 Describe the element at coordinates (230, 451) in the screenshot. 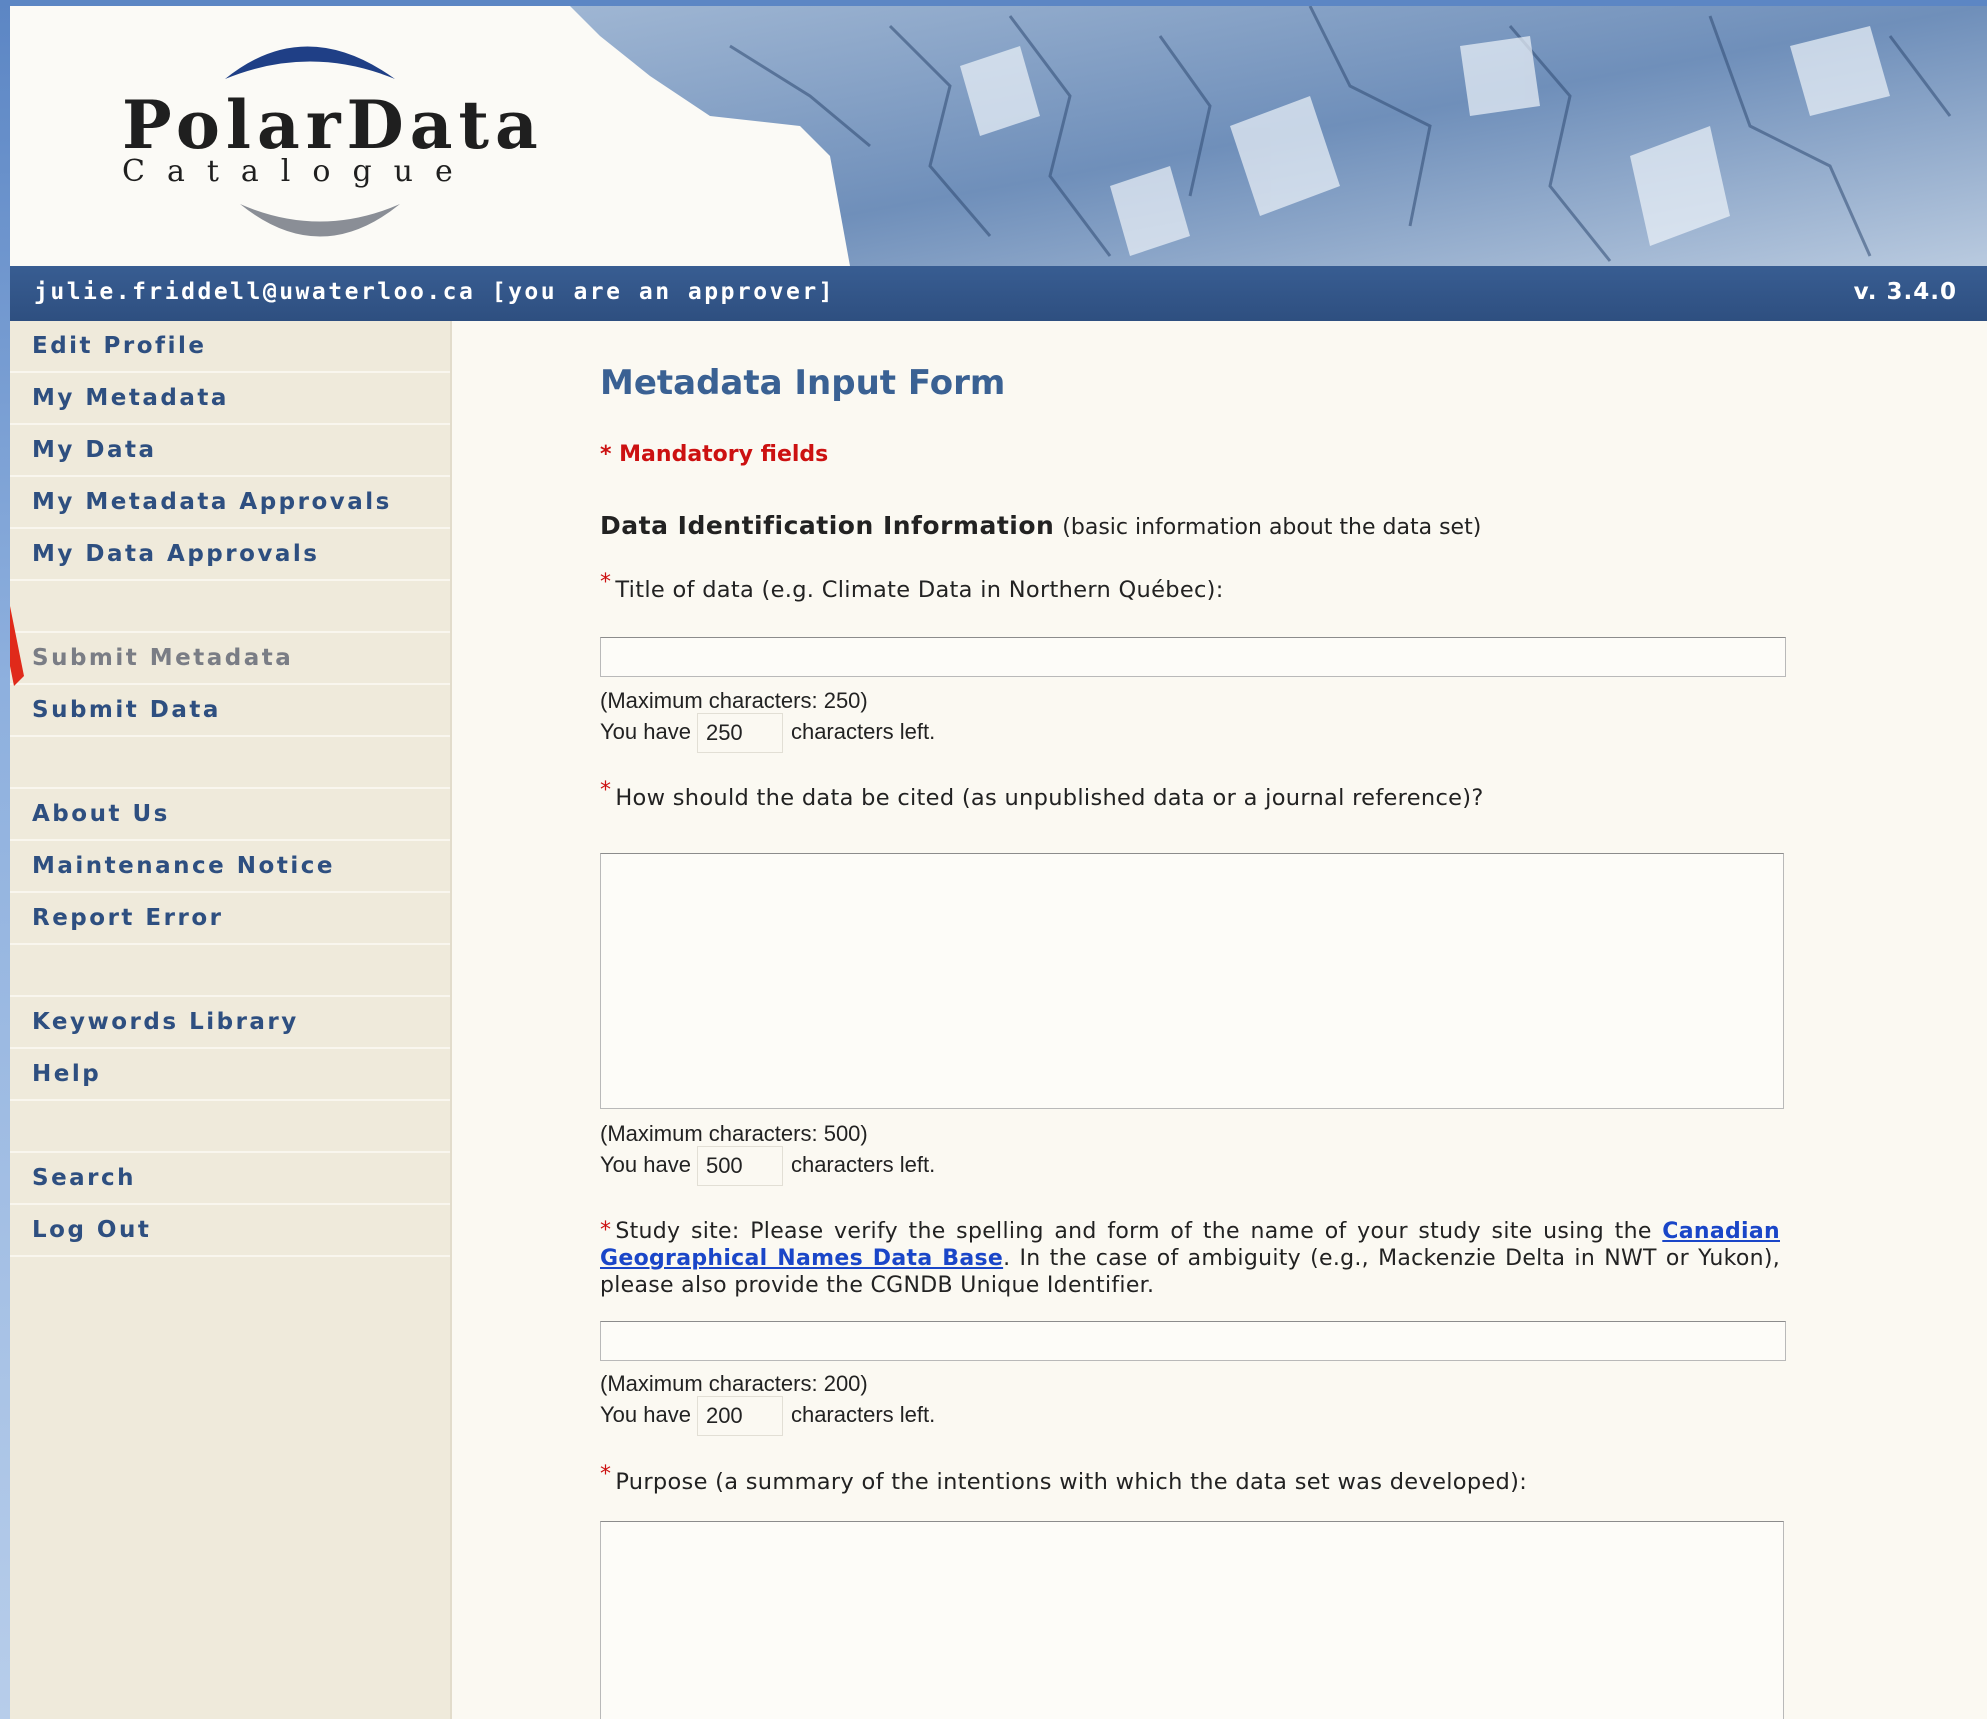

I see `sidebar-item-my-data: My Data` at that location.